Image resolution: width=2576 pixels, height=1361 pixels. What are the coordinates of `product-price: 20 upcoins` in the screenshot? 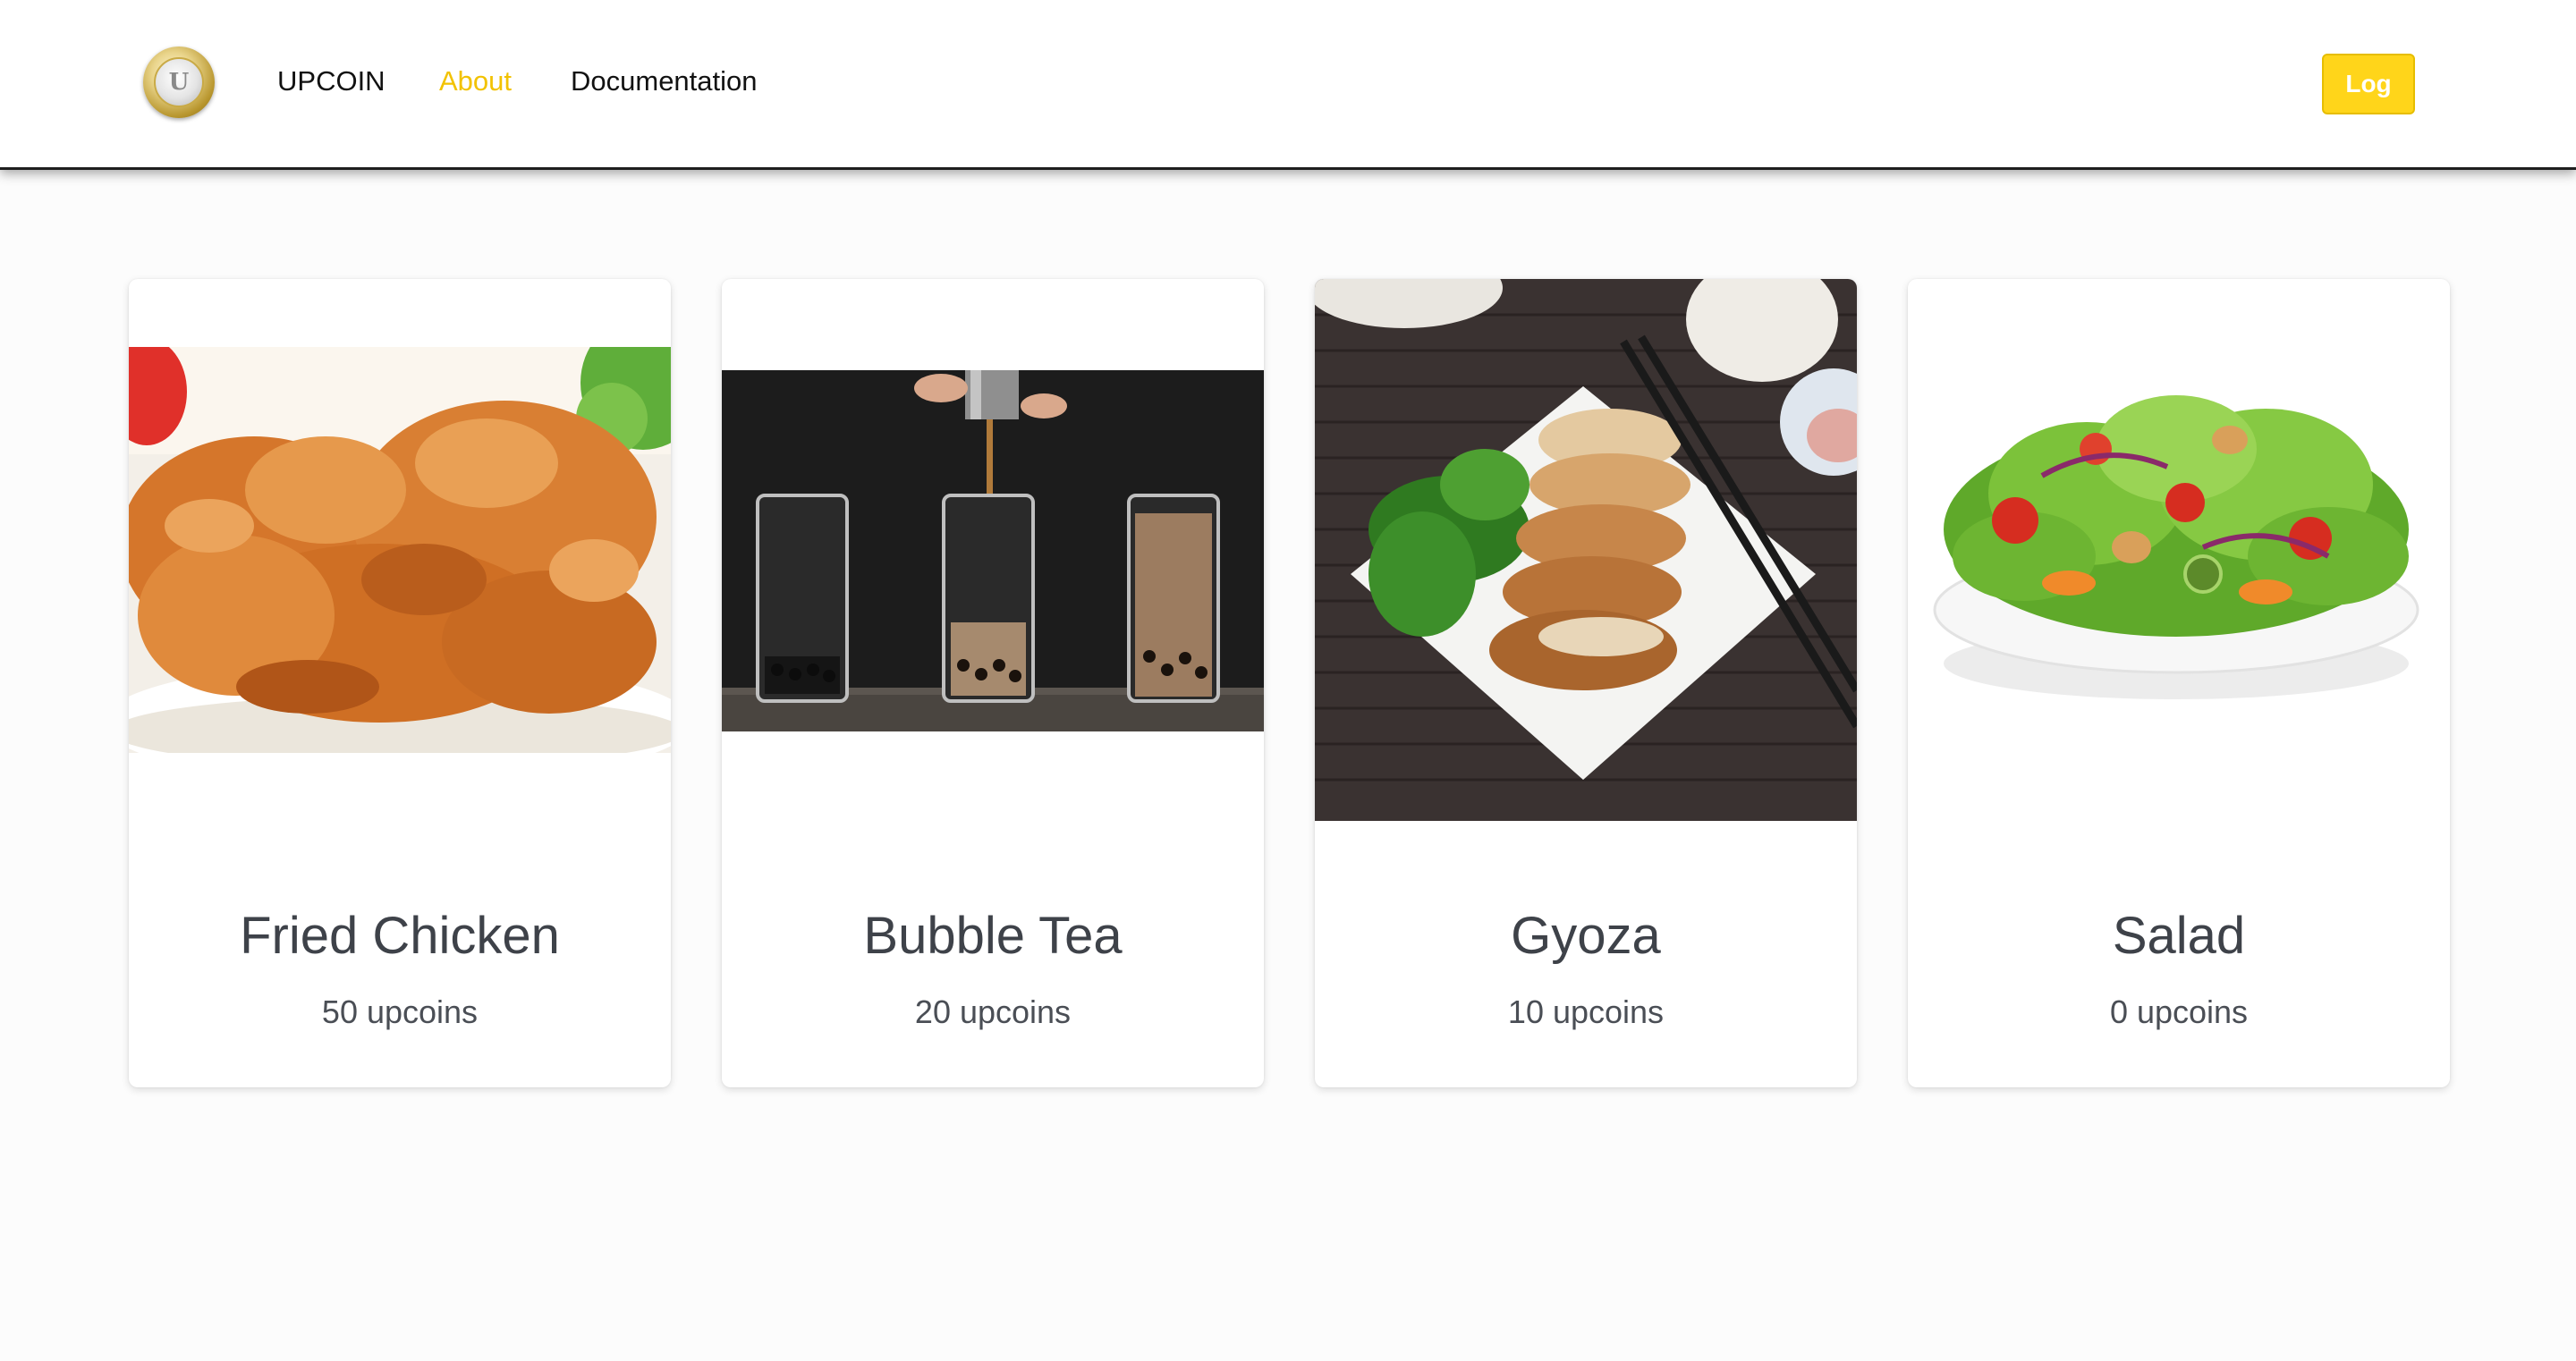 It's located at (993, 1011).